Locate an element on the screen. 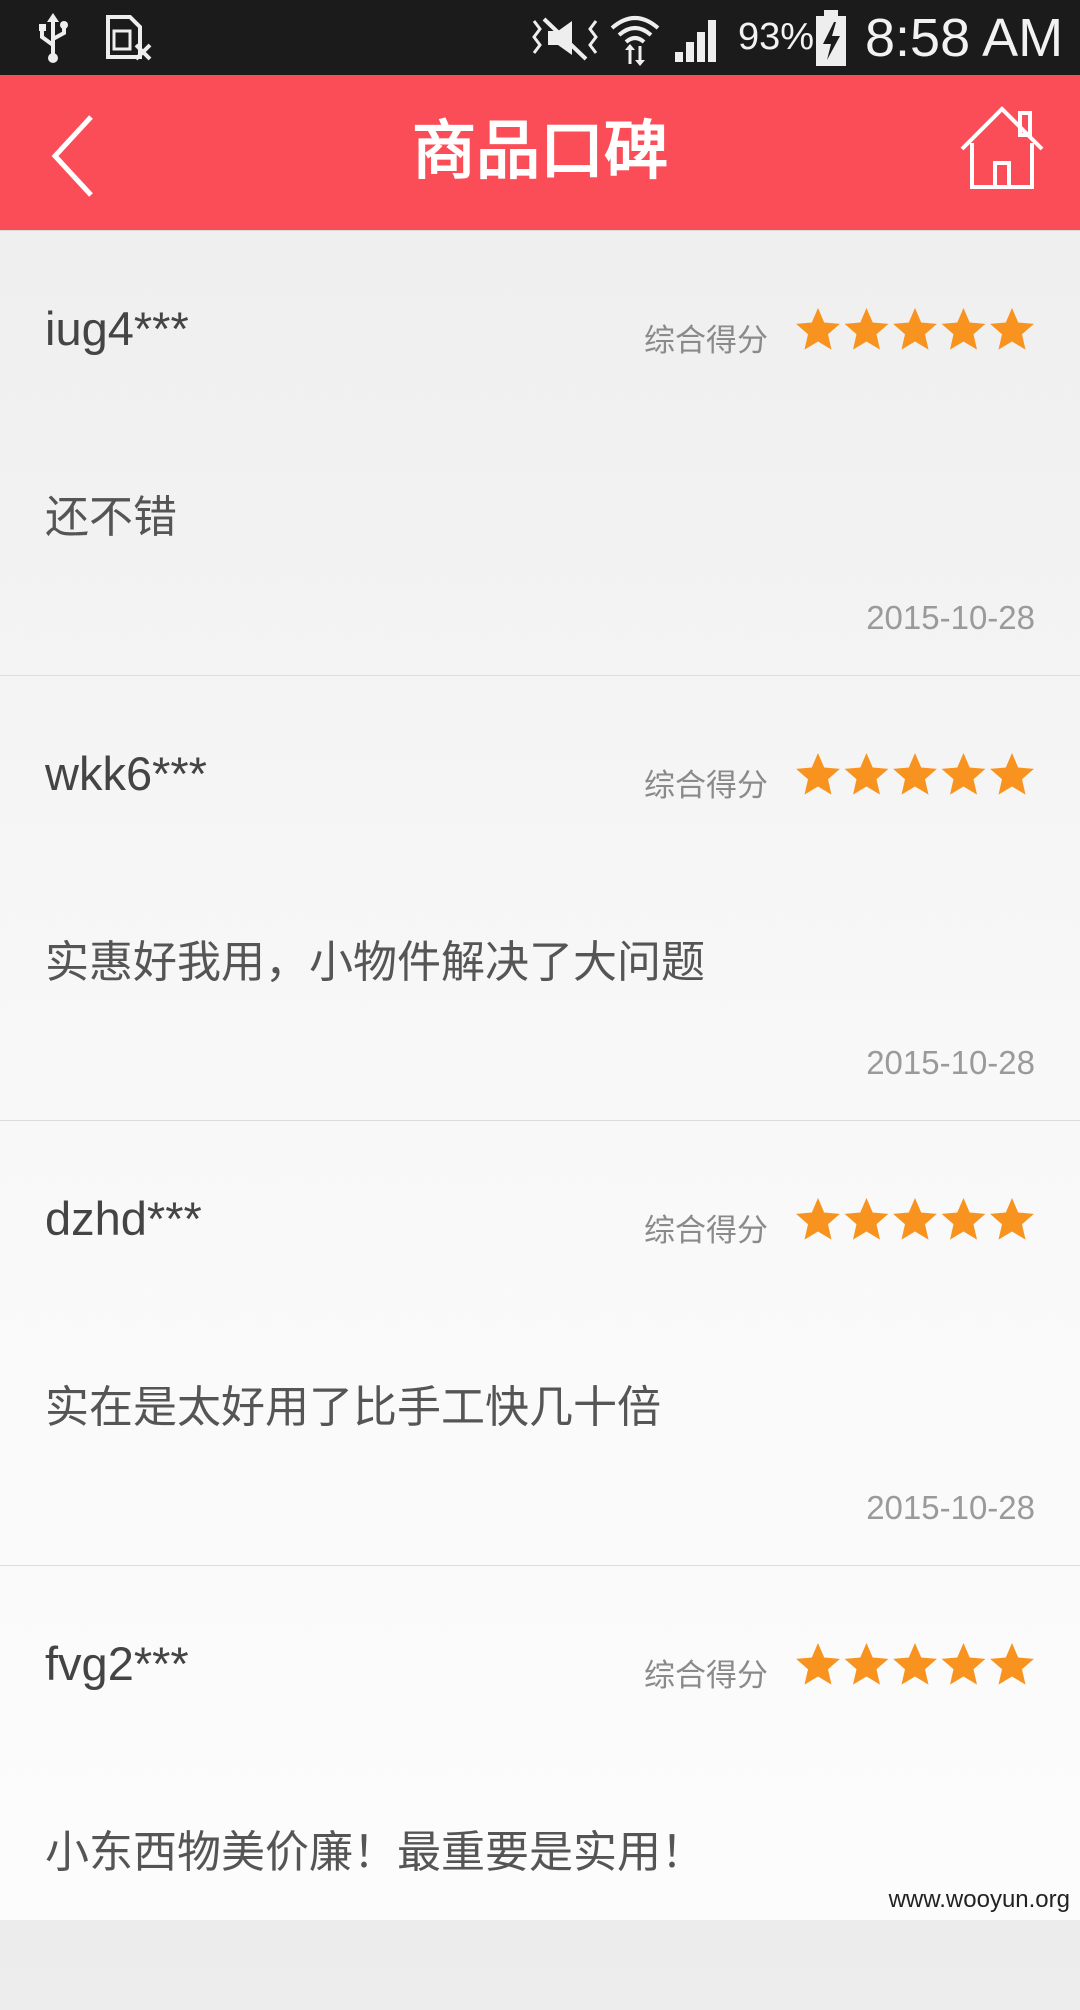 Image resolution: width=1080 pixels, height=2010 pixels. home-button is located at coordinates (1002, 148).